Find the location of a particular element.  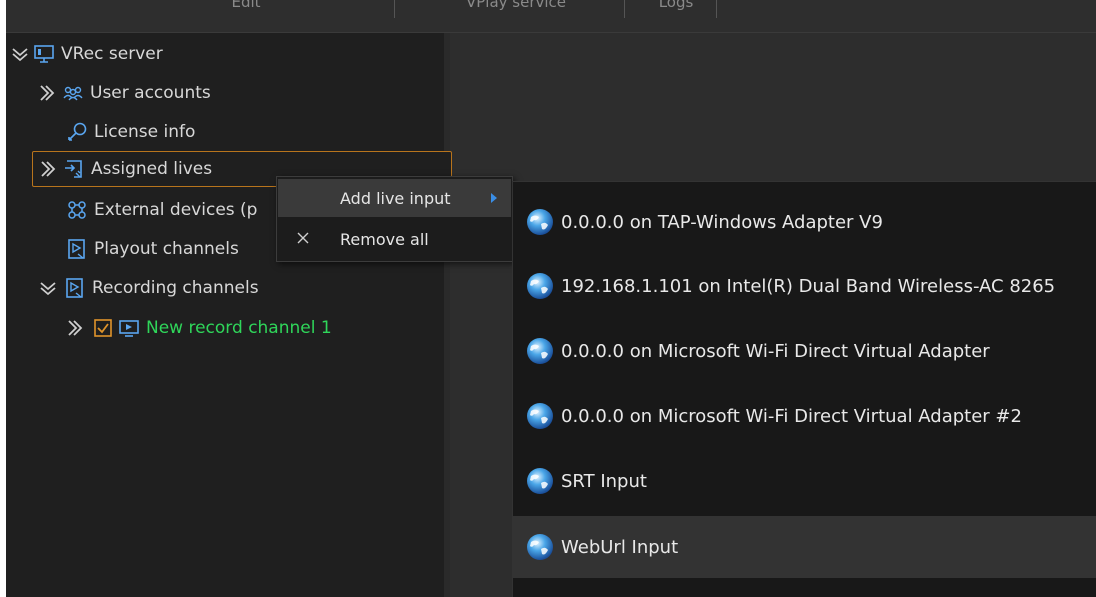

tree-item-label: Recording channels is located at coordinates (175, 288).